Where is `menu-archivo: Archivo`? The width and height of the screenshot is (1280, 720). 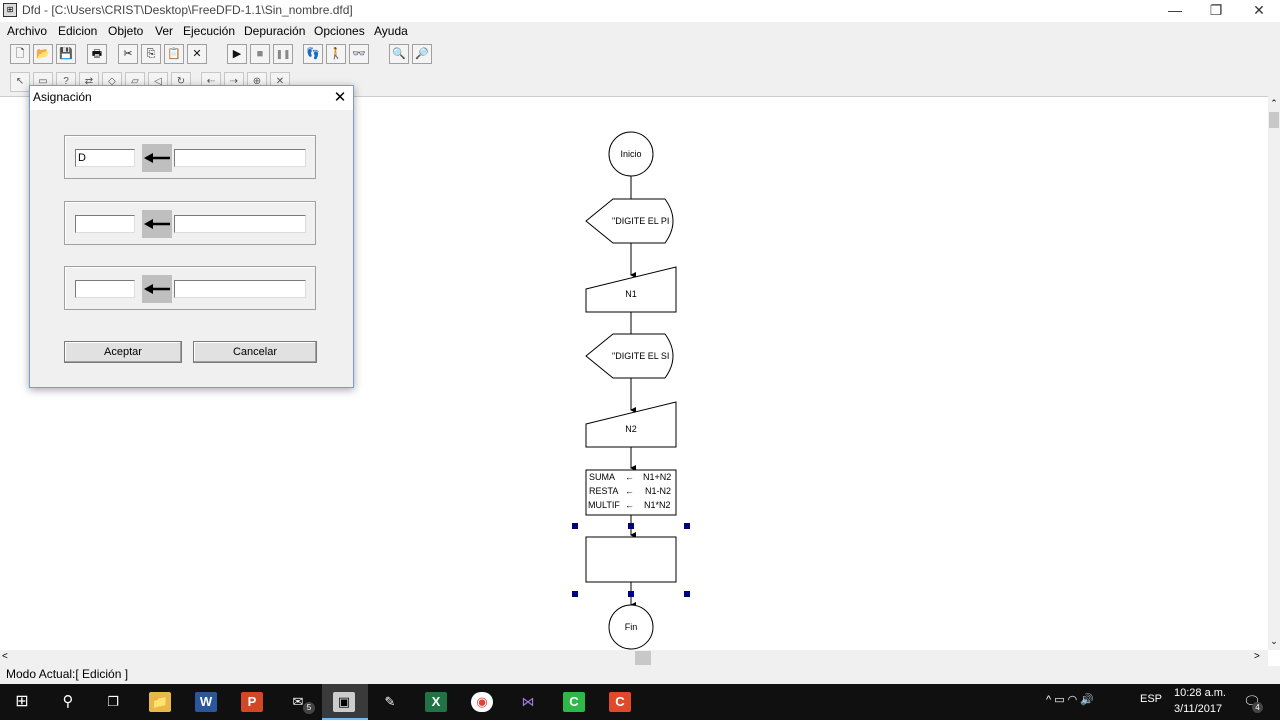
menu-archivo: Archivo is located at coordinates (27, 31).